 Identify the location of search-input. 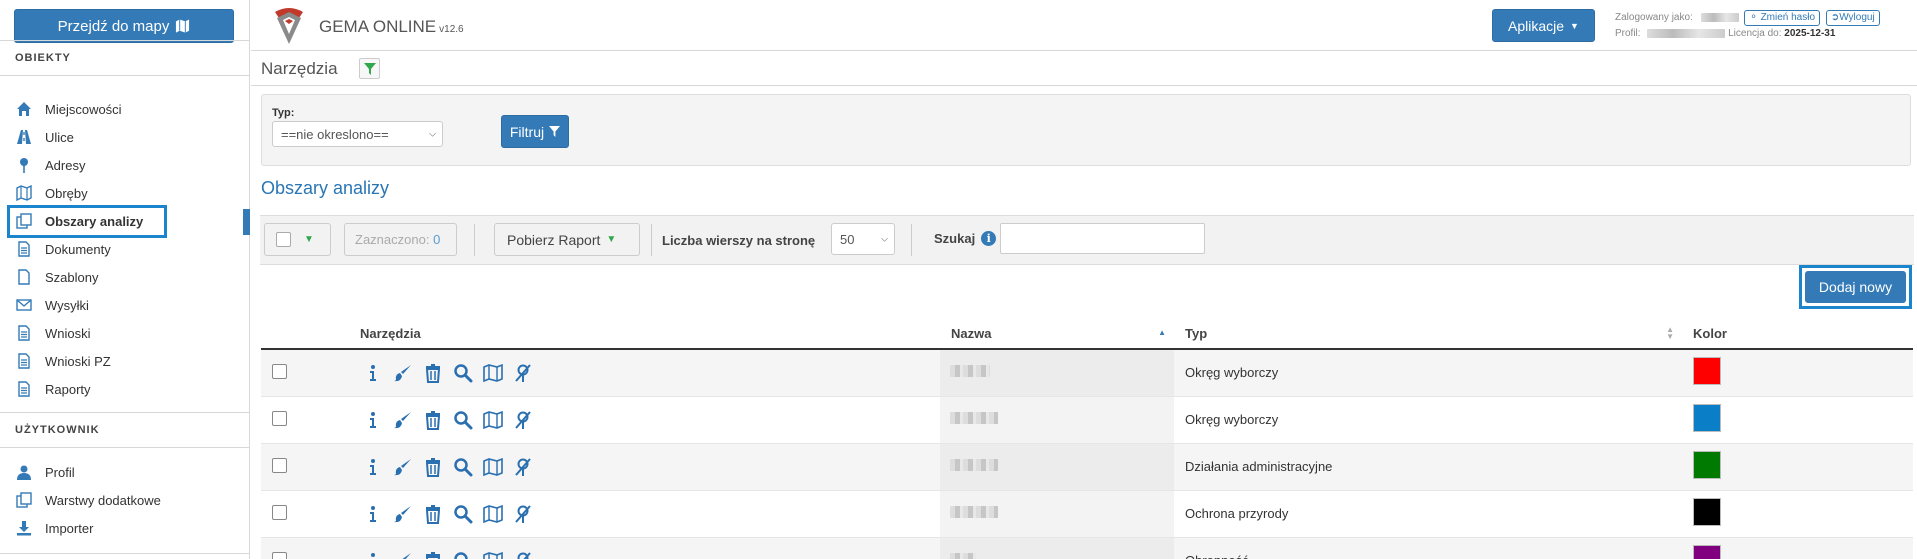
(1102, 238).